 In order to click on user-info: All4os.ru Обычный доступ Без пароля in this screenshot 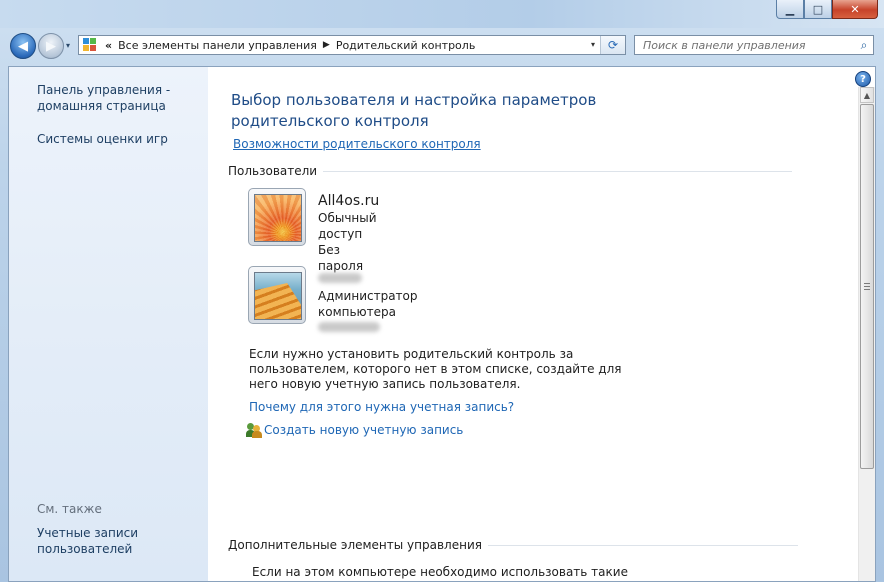, I will do `click(348, 233)`.